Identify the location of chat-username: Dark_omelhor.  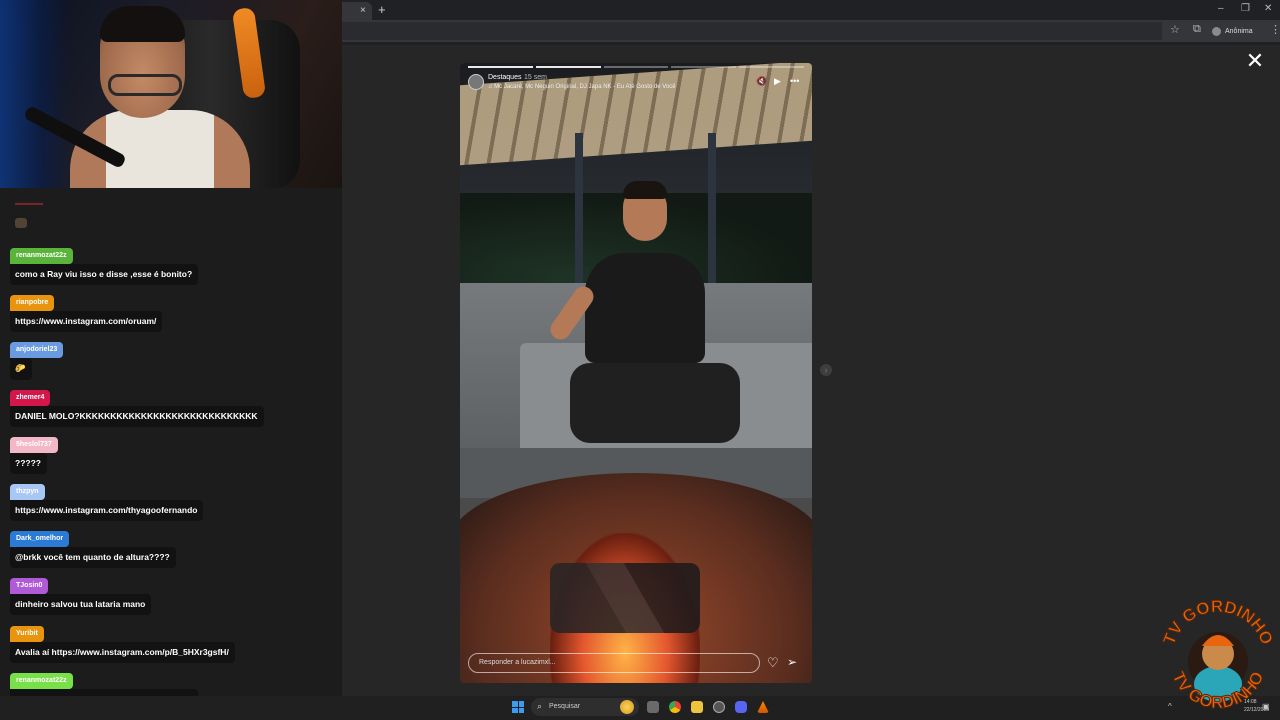
(40, 539).